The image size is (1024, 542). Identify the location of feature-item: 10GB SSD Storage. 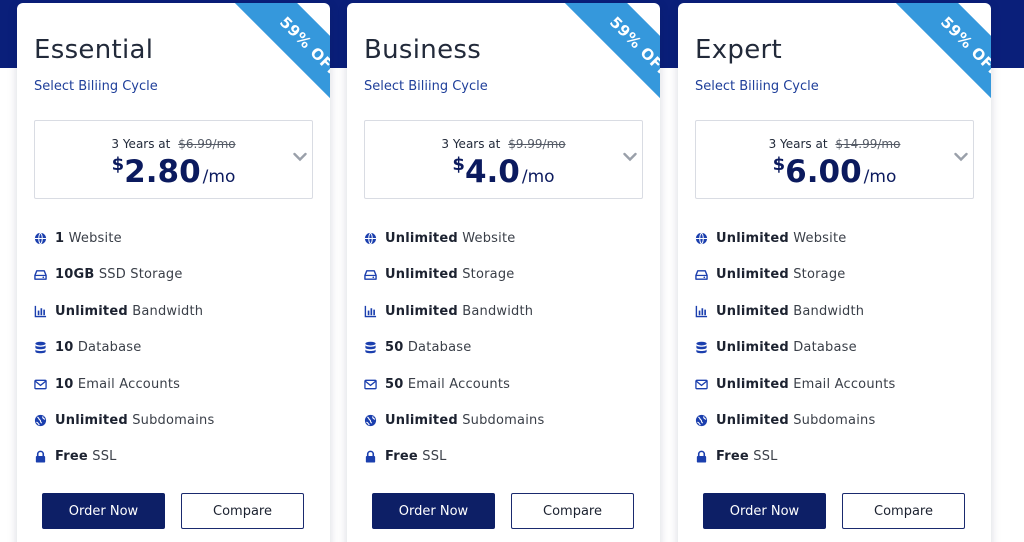
(174, 281).